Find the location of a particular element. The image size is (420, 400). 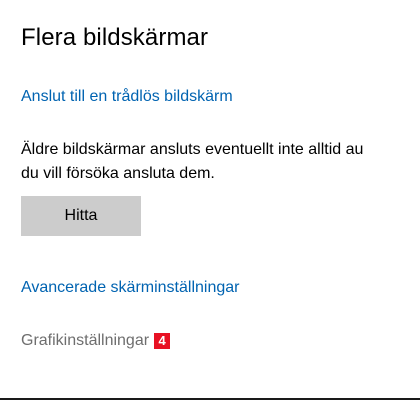

advanced-display-settings-link: Avancerade skärminställningar is located at coordinates (130, 288).